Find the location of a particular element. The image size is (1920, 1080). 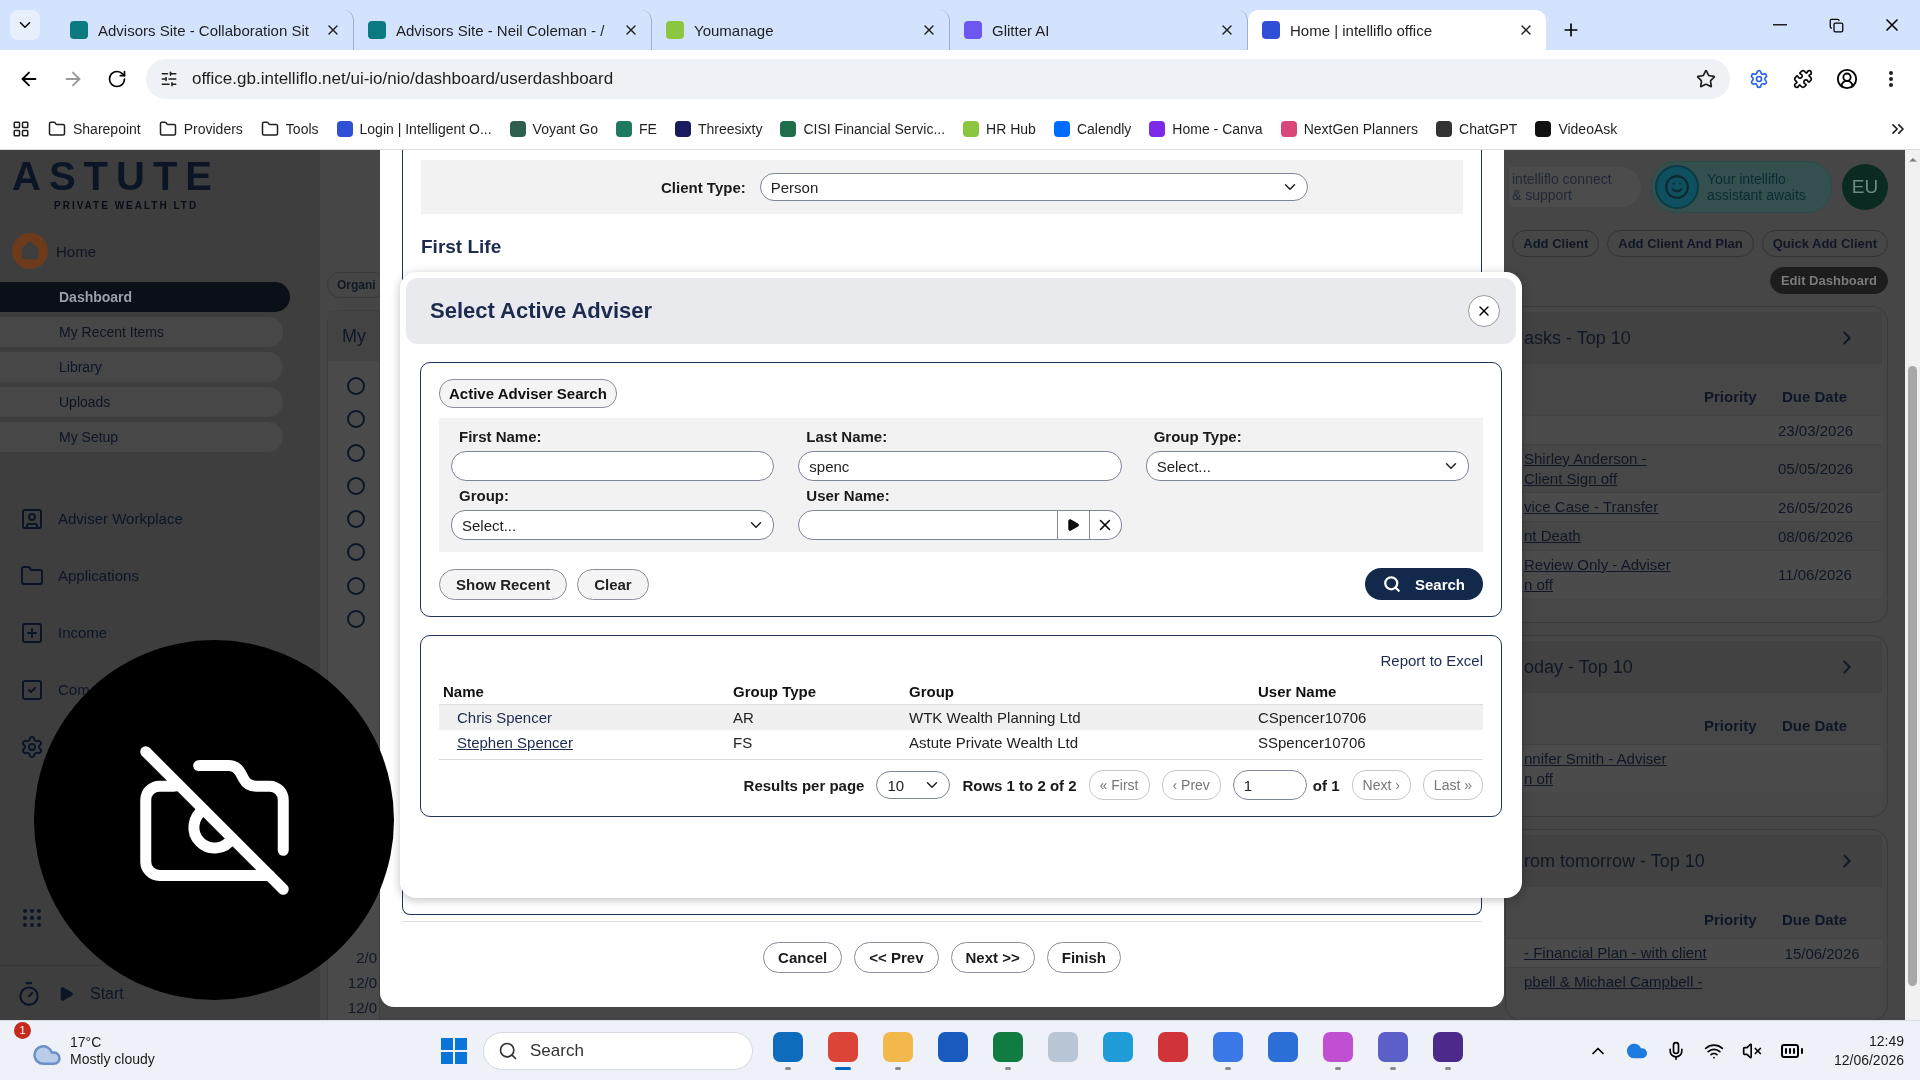

adviser-name-link: Chris Spencer is located at coordinates (584, 717).